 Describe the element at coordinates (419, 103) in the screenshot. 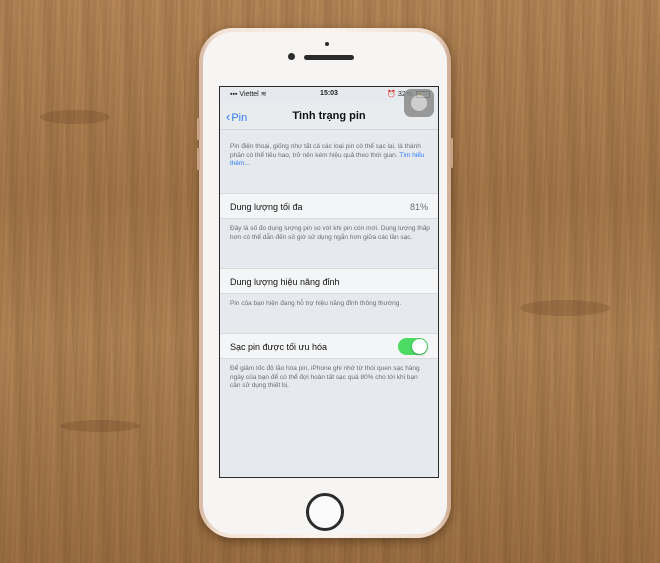

I see `assistive-touch-button` at that location.